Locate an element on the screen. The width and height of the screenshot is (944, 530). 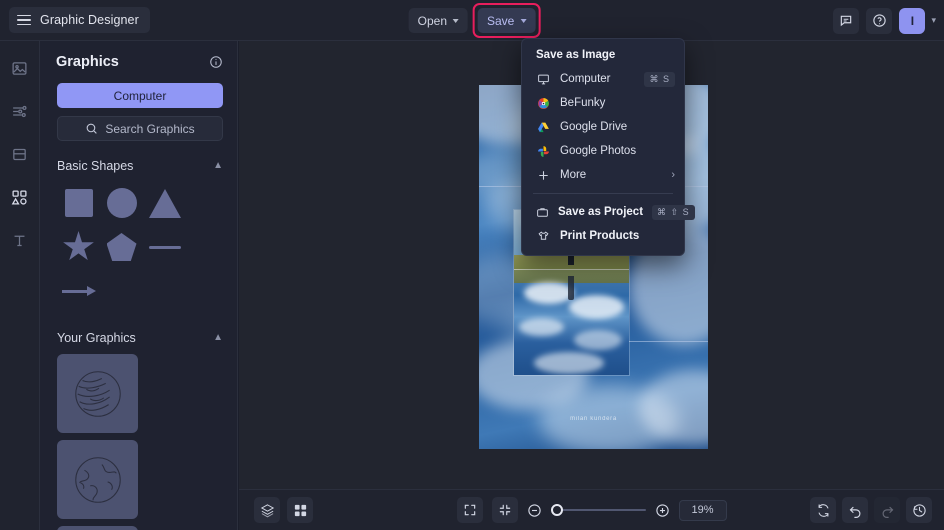
shape-triangle is located at coordinates (164, 203).